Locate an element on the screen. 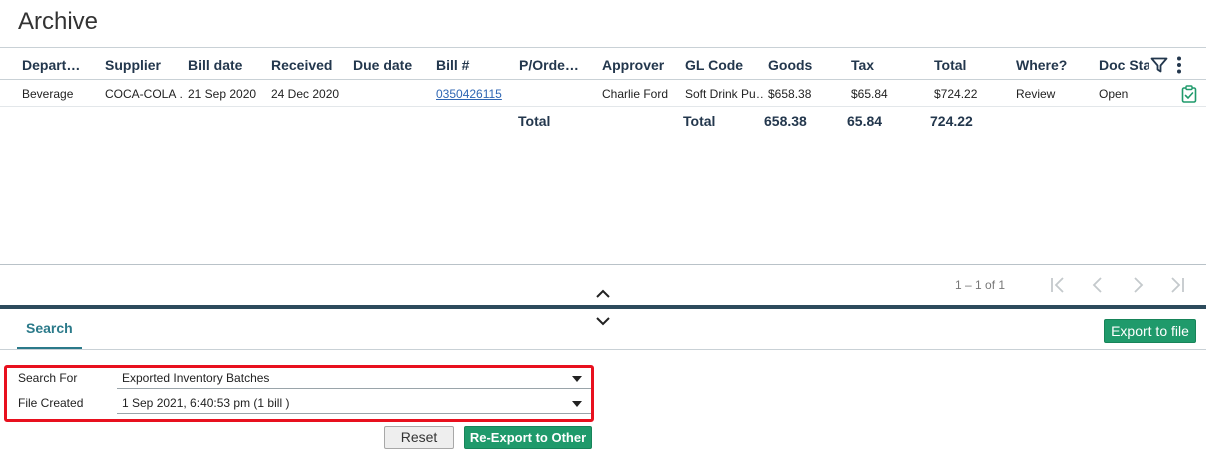 The width and height of the screenshot is (1206, 472). cell-goods: $658.38 is located at coordinates (790, 94).